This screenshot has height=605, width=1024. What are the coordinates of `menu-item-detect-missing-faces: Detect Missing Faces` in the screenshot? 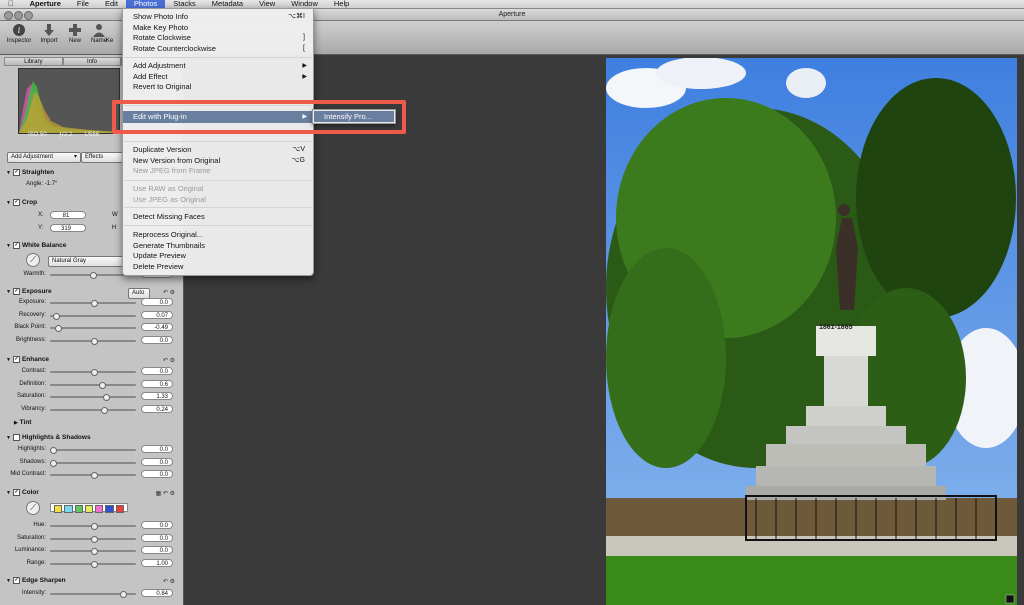 It's located at (169, 217).